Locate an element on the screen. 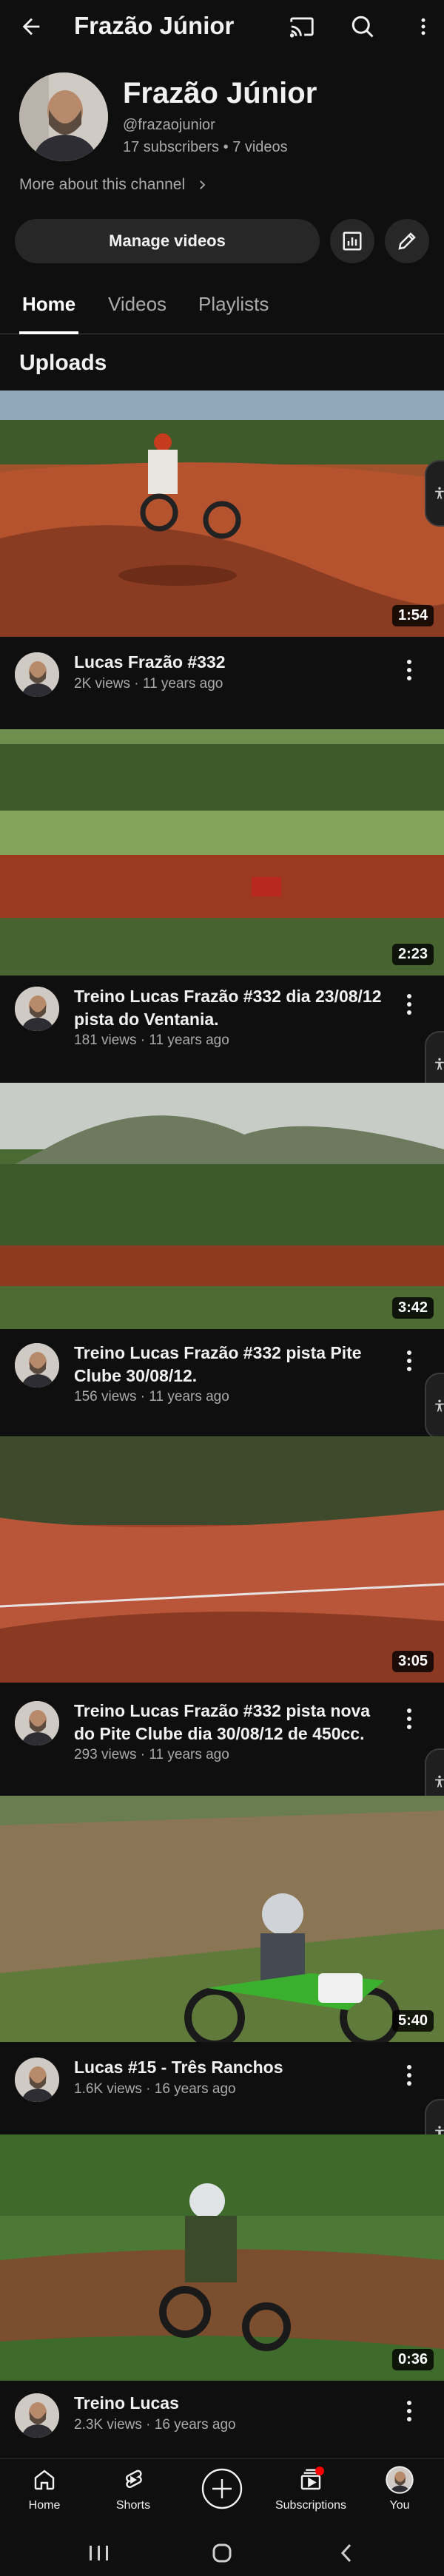  duration-badge: 5:40 is located at coordinates (412, 2021).